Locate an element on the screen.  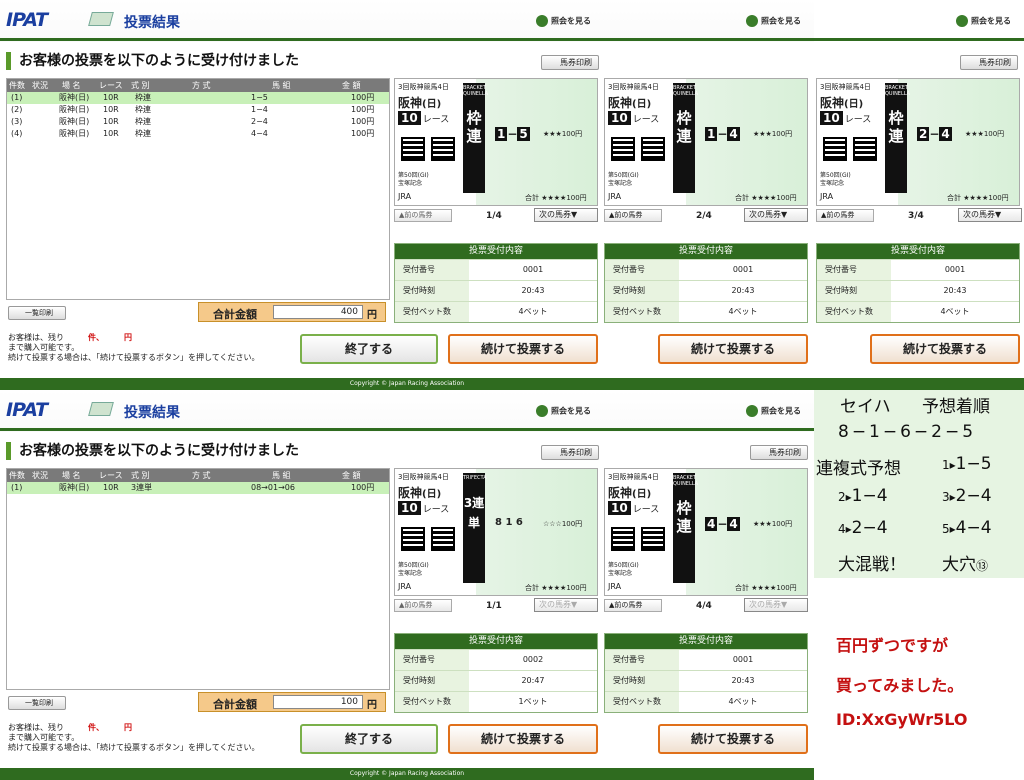
table-header: 件数 状況 場 名 レース 式 別 方 式 馬 組 金 額 is located at coordinates (198, 85).